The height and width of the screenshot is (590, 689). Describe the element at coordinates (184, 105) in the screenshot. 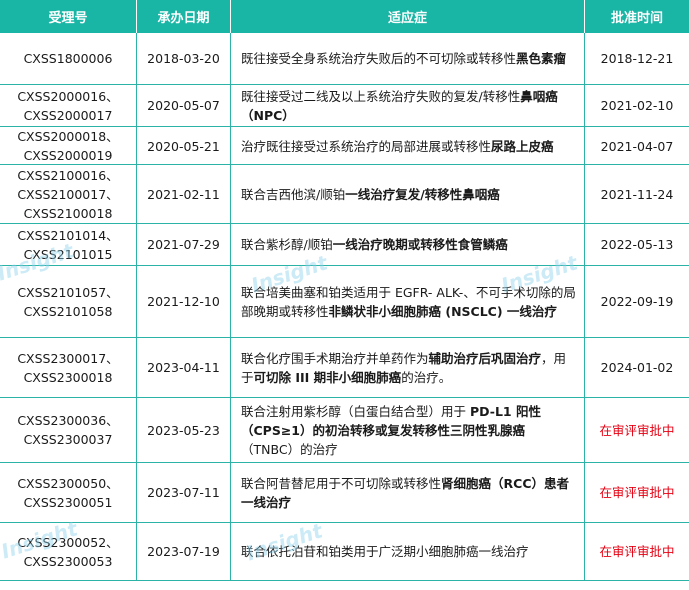

I see `cell-date: 2020-05-07` at that location.